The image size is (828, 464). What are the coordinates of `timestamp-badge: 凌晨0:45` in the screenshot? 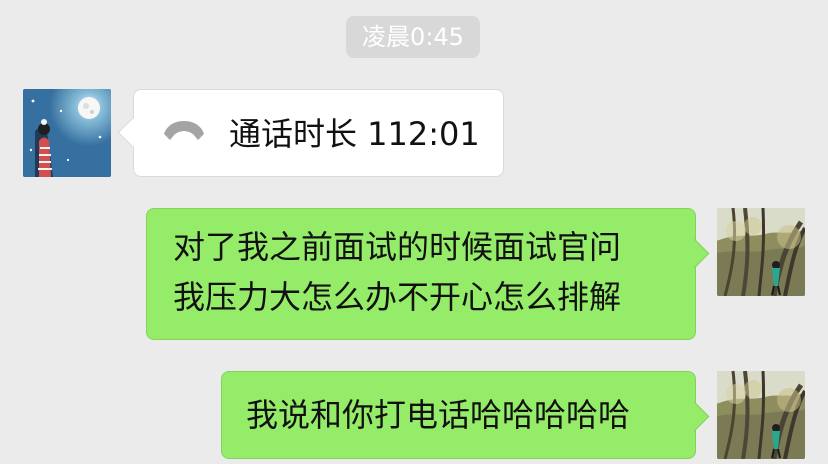 It's located at (413, 37).